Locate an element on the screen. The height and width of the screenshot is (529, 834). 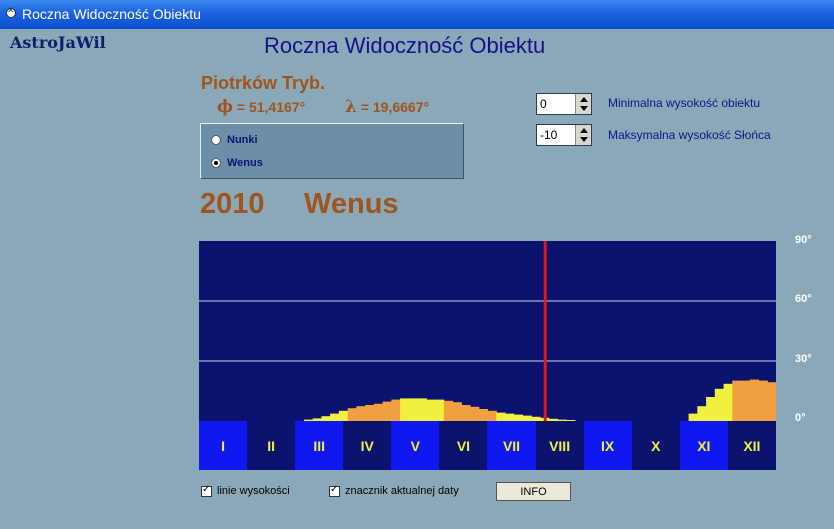
page-title: Roczna Widoczność Obiektu is located at coordinates (405, 45).